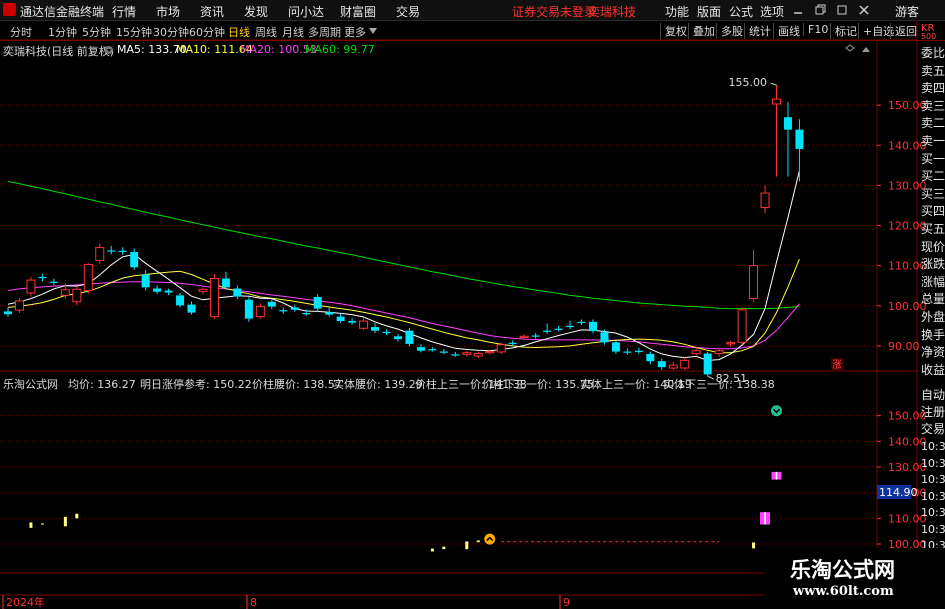 This screenshot has width=945, height=609. What do you see at coordinates (732, 378) in the screenshot?
I see `low-price-label: 82.51` at bounding box center [732, 378].